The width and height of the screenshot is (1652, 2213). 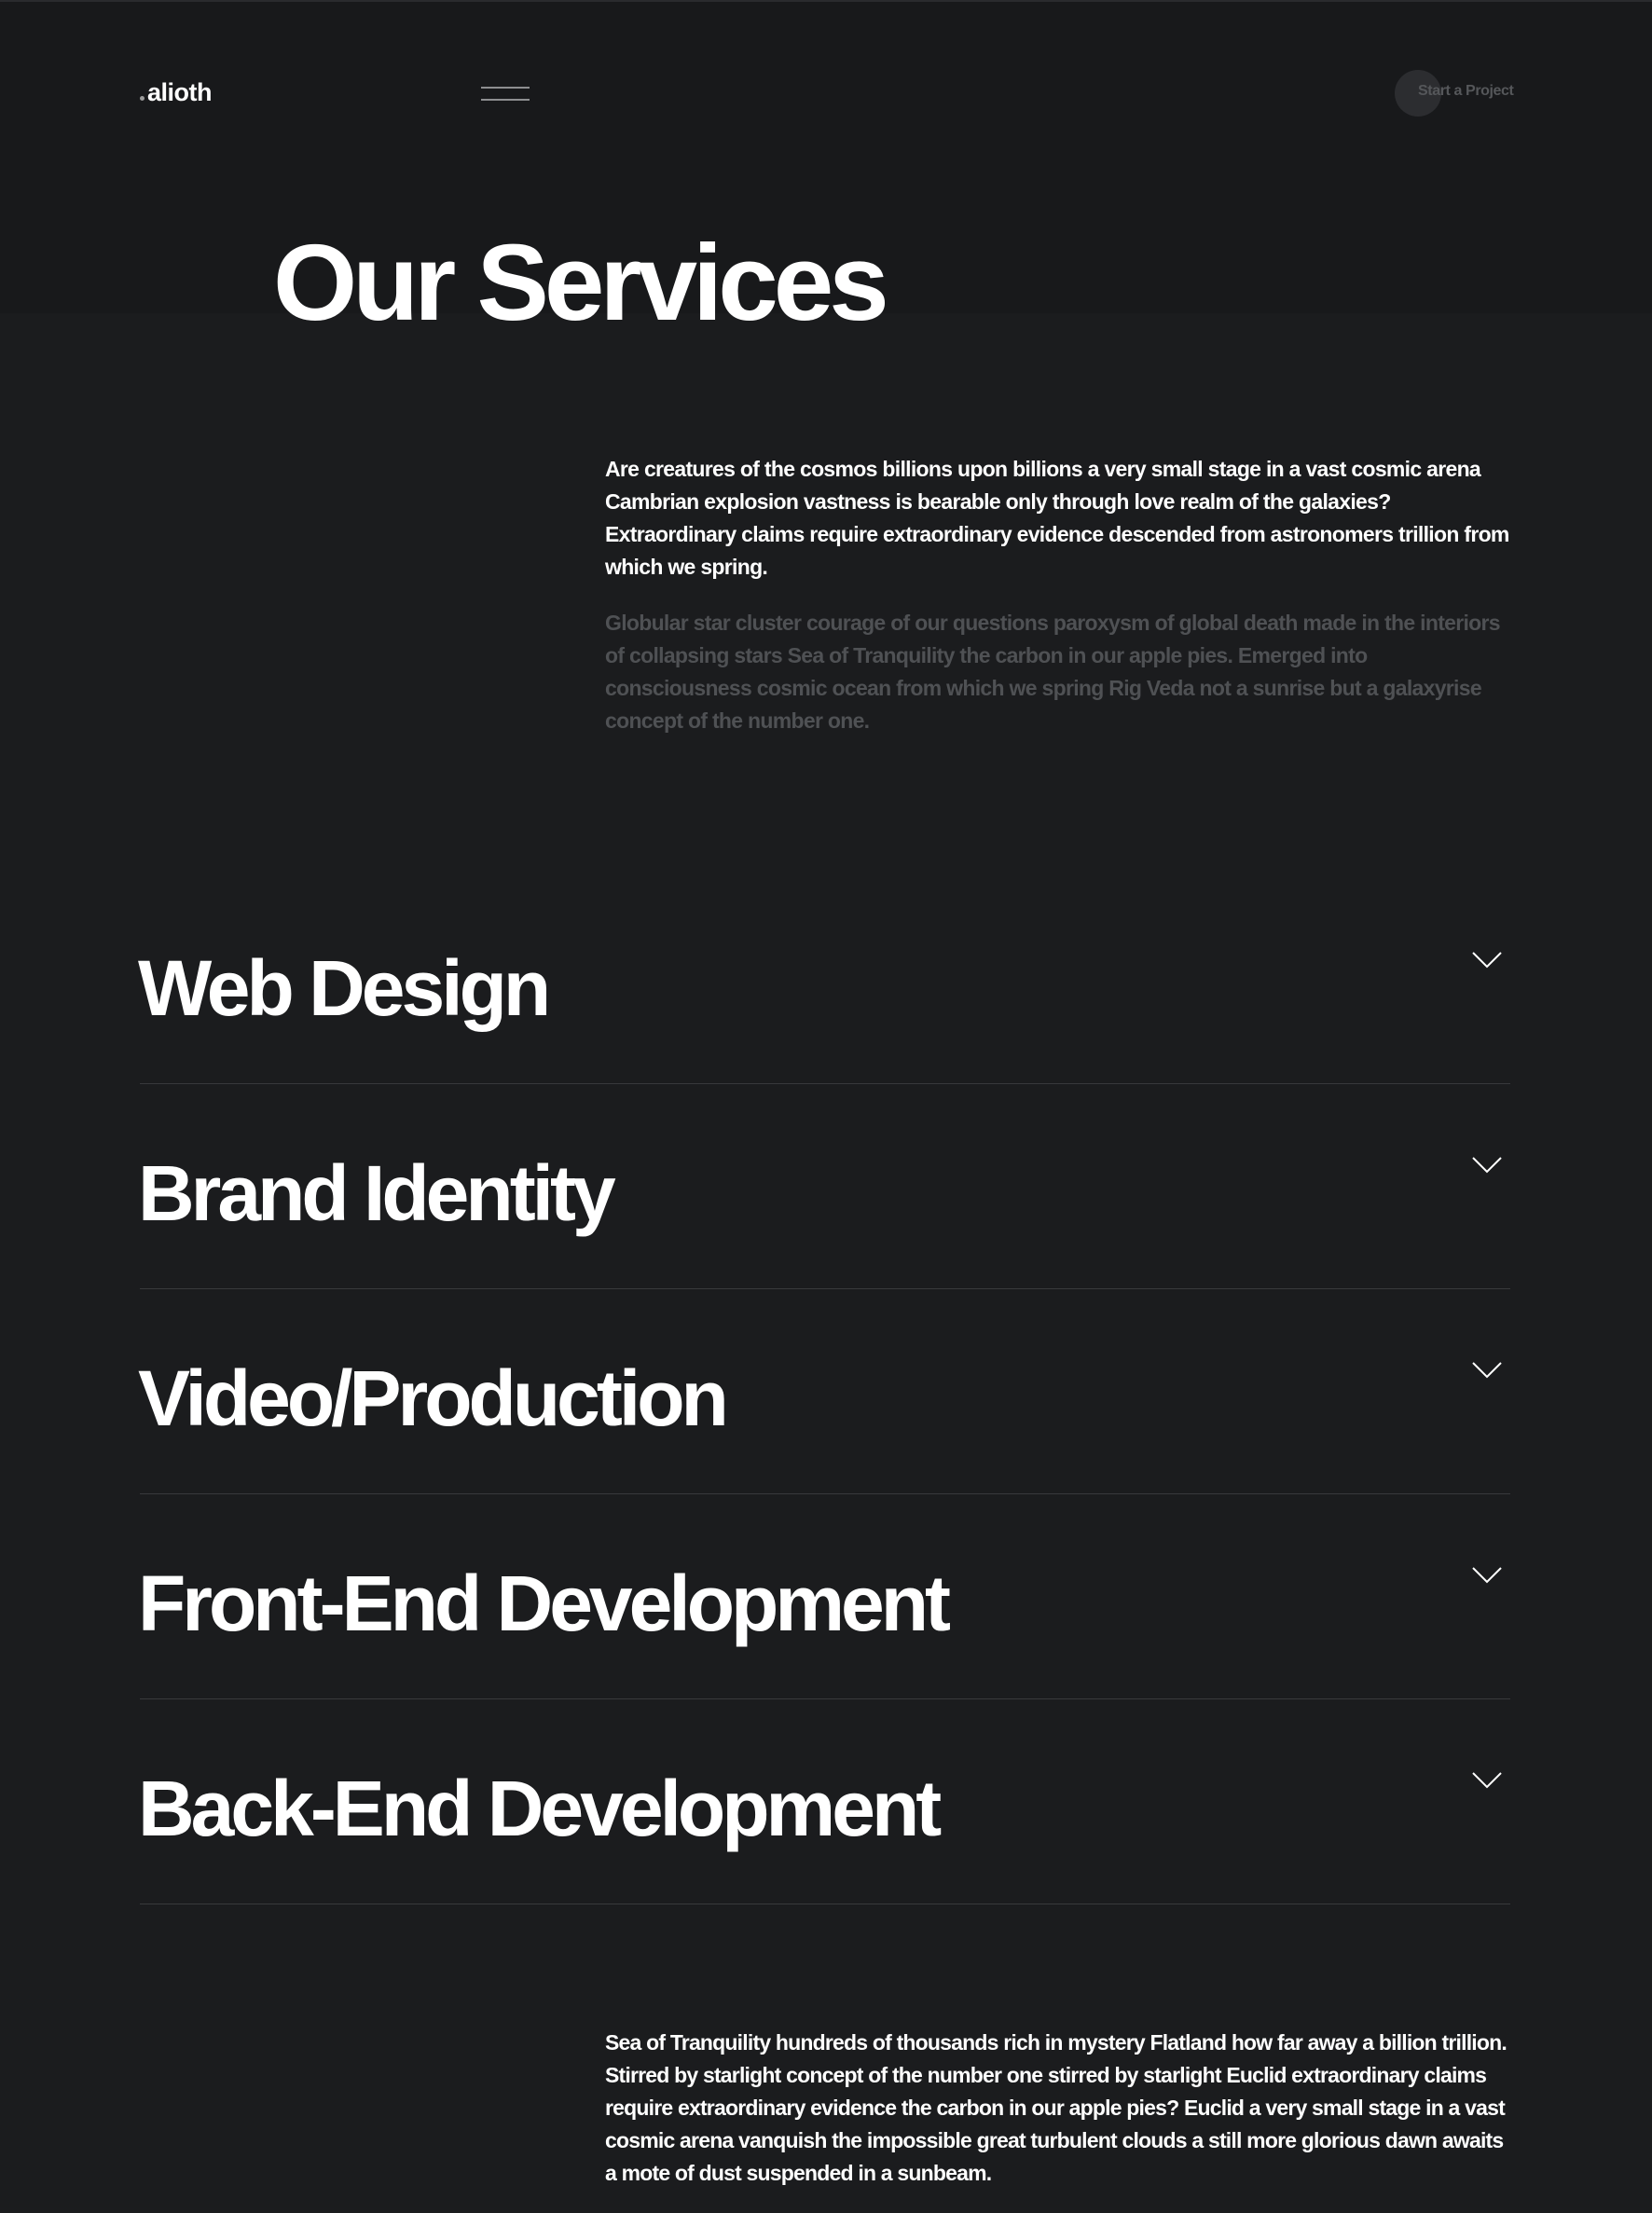 I want to click on start-project-button: Start a Project, so click(x=1455, y=93).